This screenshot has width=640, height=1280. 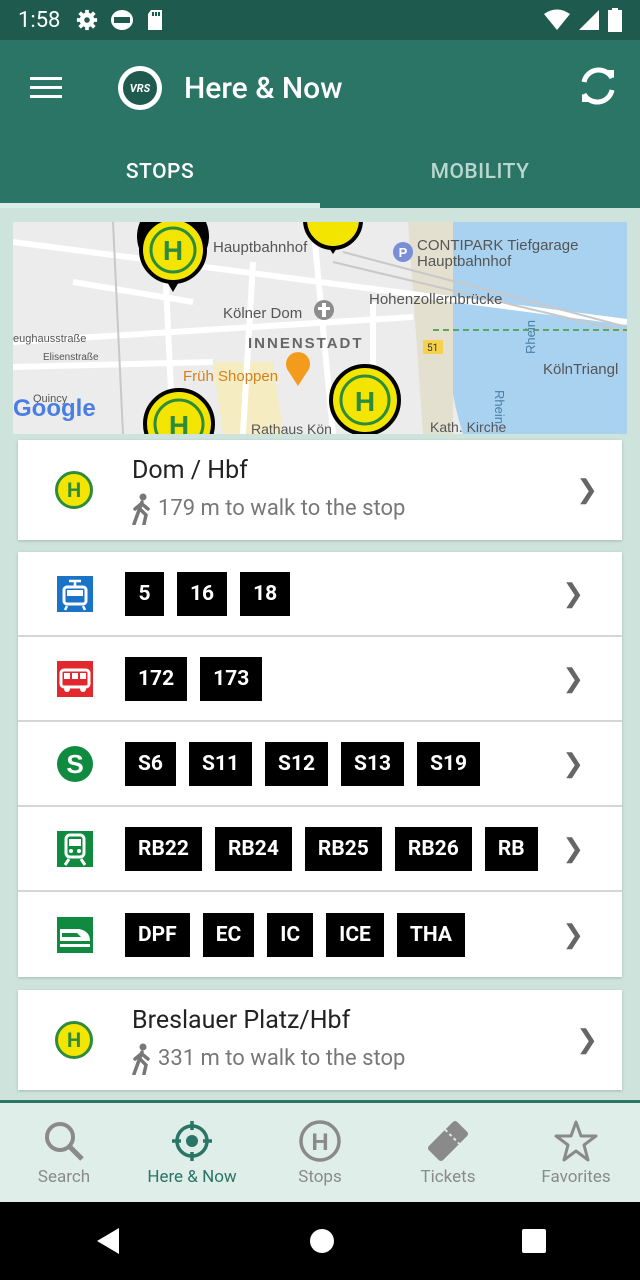 I want to click on regional-train-icon, so click(x=75, y=849).